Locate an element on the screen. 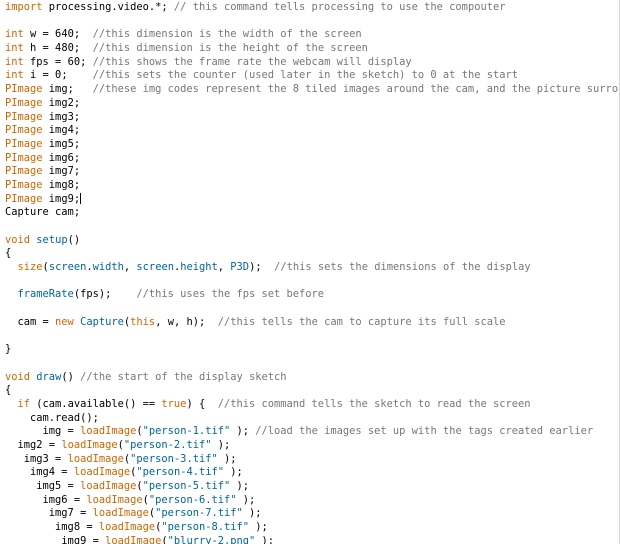 This screenshot has width=620, height=544. code-token: () is located at coordinates (74, 239).